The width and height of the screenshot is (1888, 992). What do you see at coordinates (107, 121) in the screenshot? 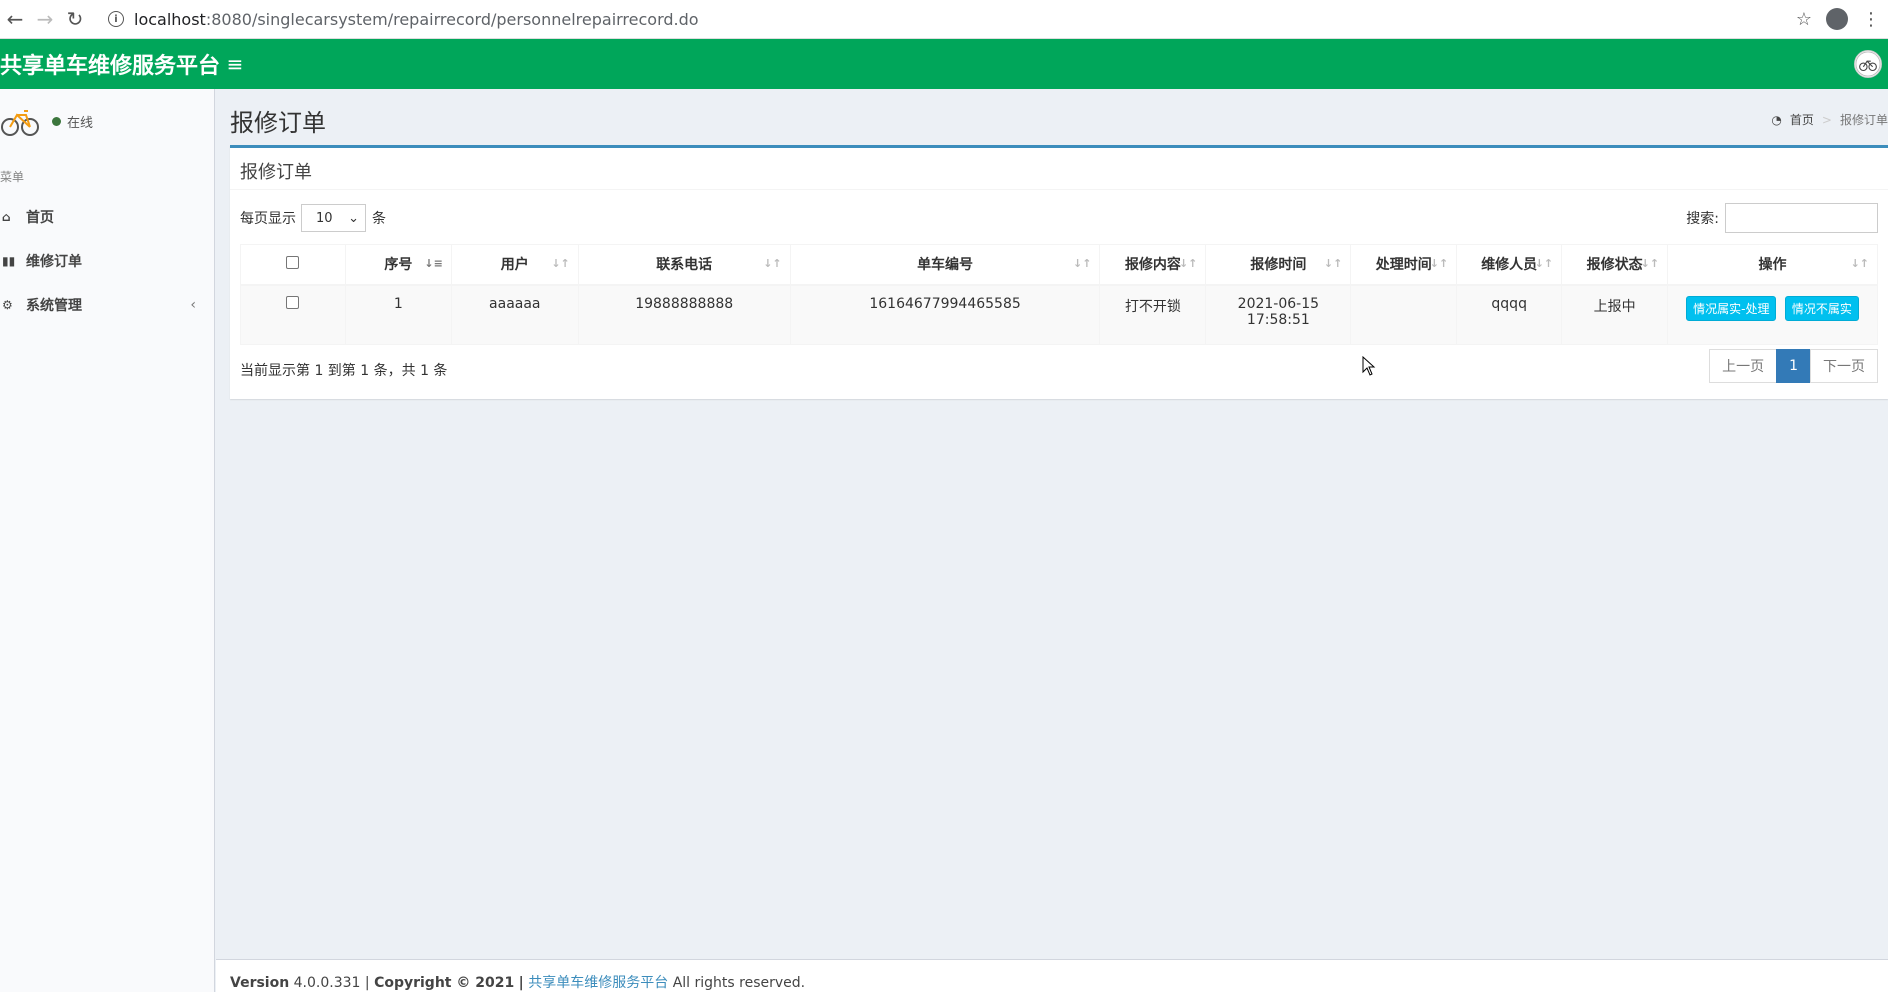
I see `user-panel: 在线` at bounding box center [107, 121].